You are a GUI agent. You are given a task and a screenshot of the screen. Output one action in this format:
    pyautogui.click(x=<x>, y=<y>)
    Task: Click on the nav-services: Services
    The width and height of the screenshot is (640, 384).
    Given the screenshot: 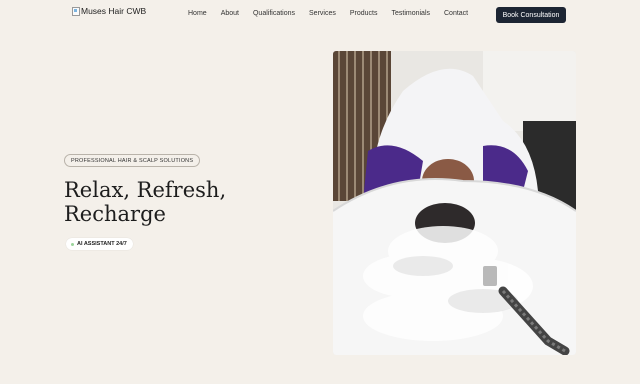 What is the action you would take?
    pyautogui.click(x=322, y=13)
    